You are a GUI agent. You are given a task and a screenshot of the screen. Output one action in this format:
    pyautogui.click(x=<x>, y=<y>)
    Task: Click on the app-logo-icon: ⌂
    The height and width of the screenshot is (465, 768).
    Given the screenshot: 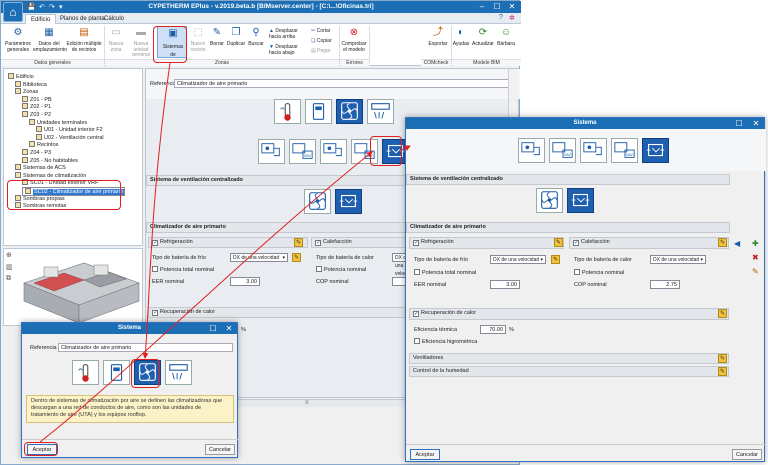 What is the action you would take?
    pyautogui.click(x=13, y=12)
    